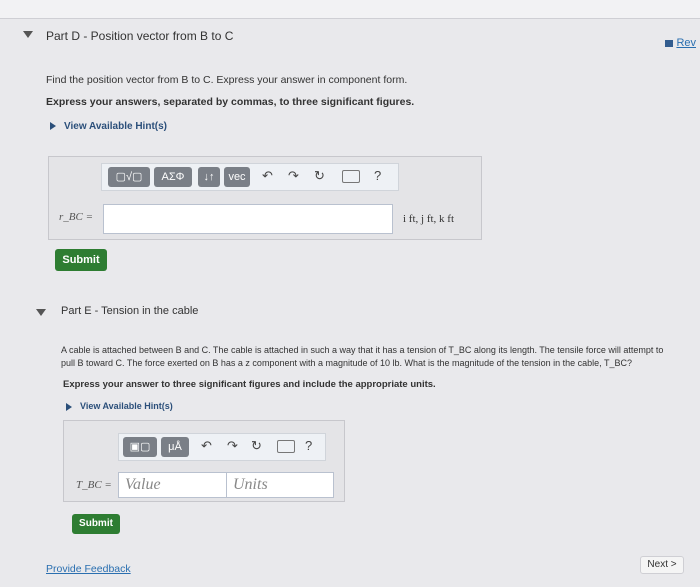 Image resolution: width=700 pixels, height=587 pixels. What do you see at coordinates (88, 569) in the screenshot?
I see `provide-feedback-link: Provide Feedback` at bounding box center [88, 569].